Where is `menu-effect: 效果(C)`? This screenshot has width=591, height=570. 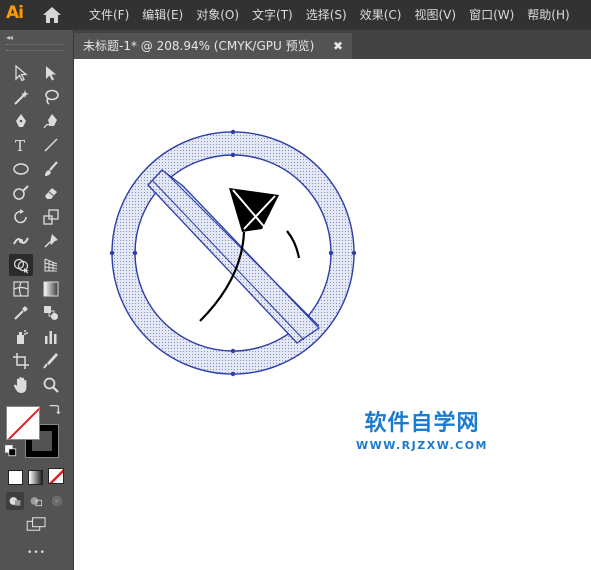 menu-effect: 效果(C) is located at coordinates (387, 15).